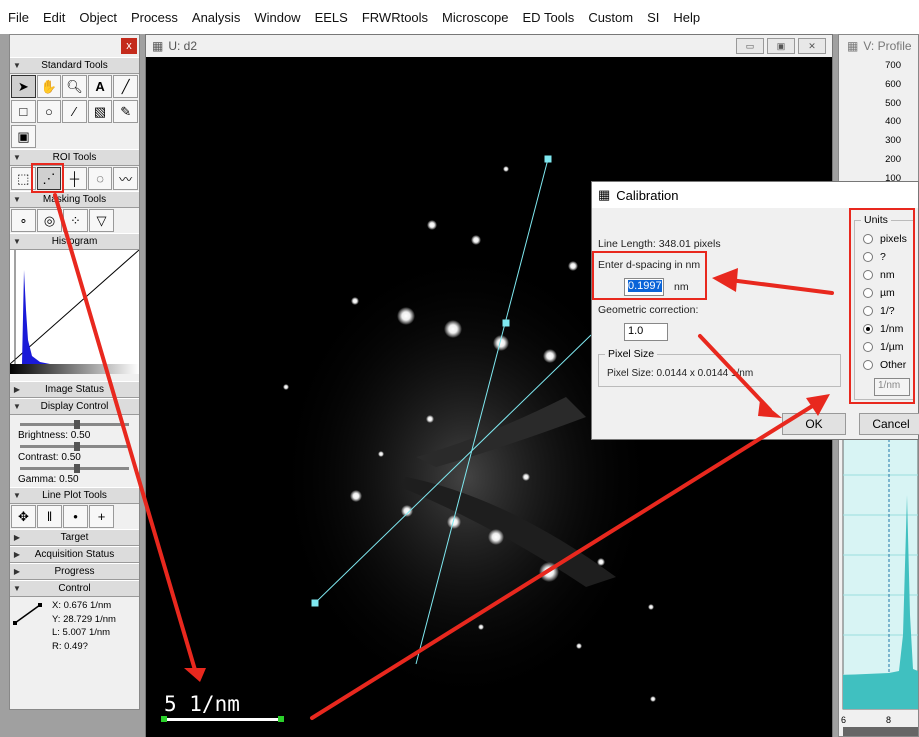  What do you see at coordinates (653, 17) in the screenshot?
I see `menu-si: SI` at bounding box center [653, 17].